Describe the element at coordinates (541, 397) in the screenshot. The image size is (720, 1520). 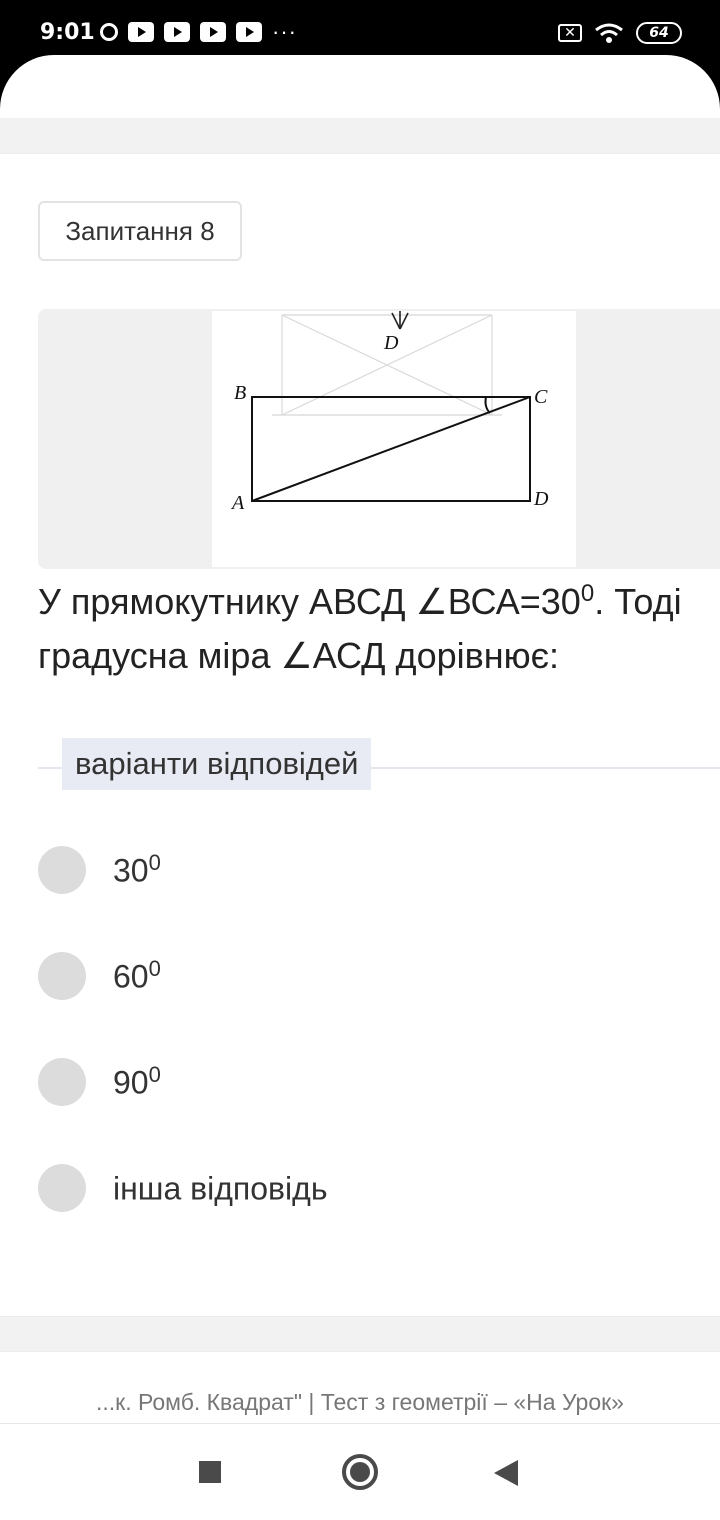
I see `figure-label-c: C` at that location.